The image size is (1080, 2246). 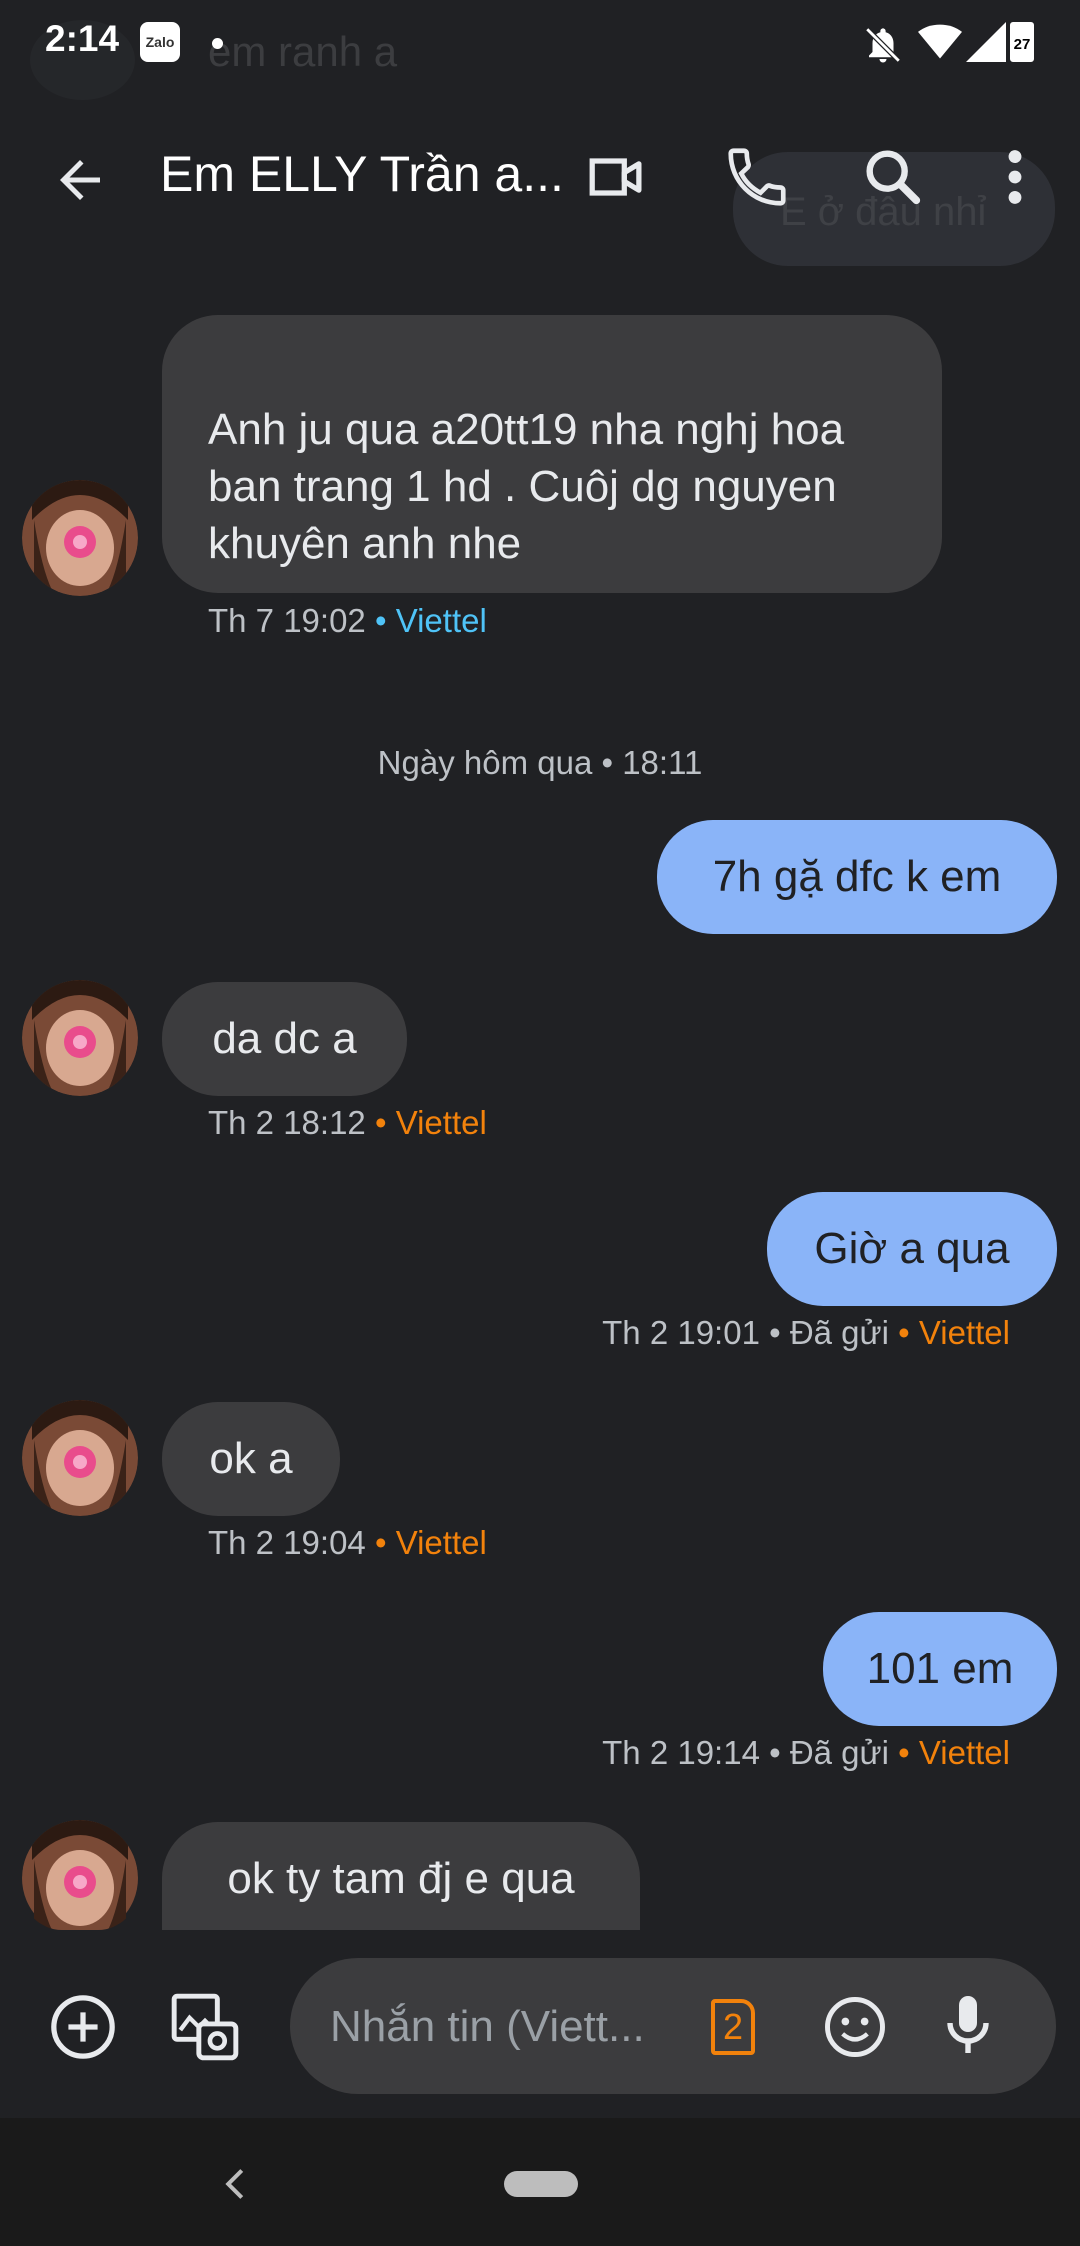 I want to click on message-bubble-outgoing: 101 em, so click(x=940, y=1669).